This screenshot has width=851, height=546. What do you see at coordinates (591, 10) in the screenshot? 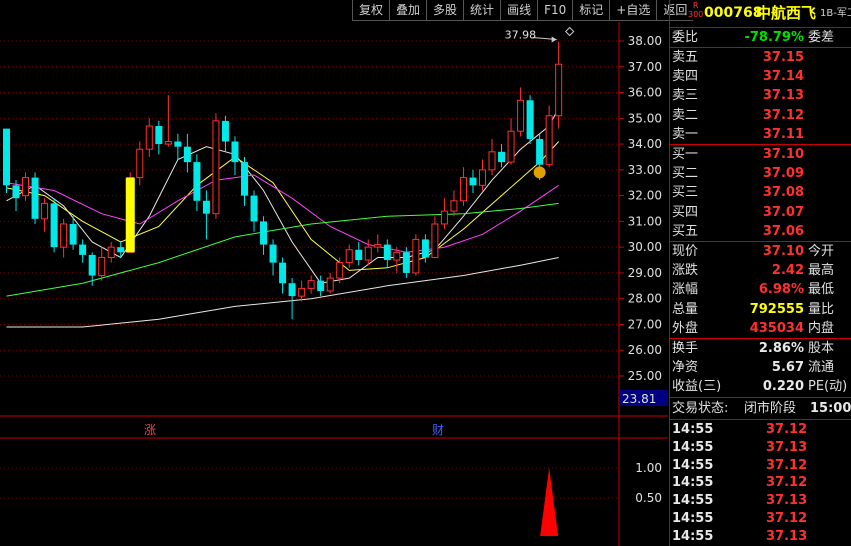
I see `toolbar-button-6: 标记` at bounding box center [591, 10].